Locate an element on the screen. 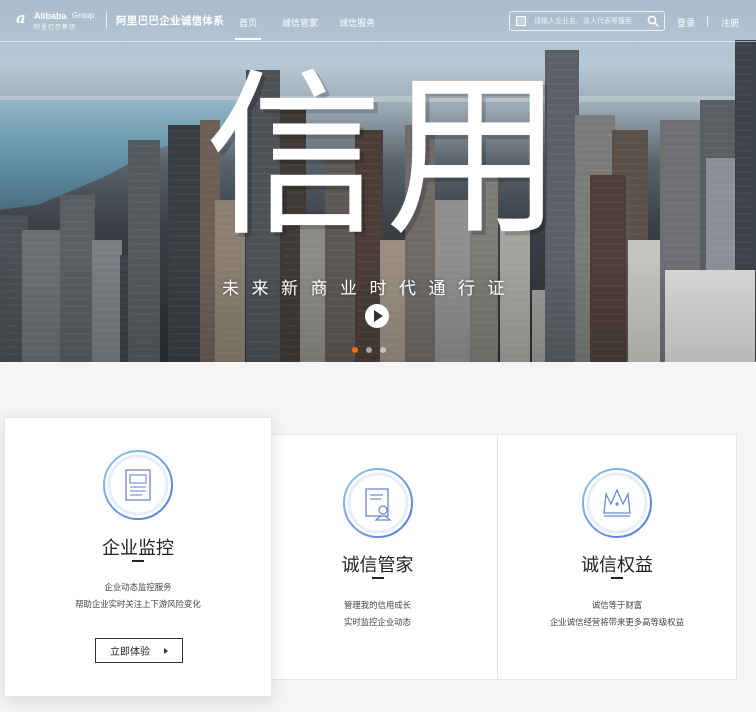  desc-line-1: 企业动态监控服务 is located at coordinates (138, 587).